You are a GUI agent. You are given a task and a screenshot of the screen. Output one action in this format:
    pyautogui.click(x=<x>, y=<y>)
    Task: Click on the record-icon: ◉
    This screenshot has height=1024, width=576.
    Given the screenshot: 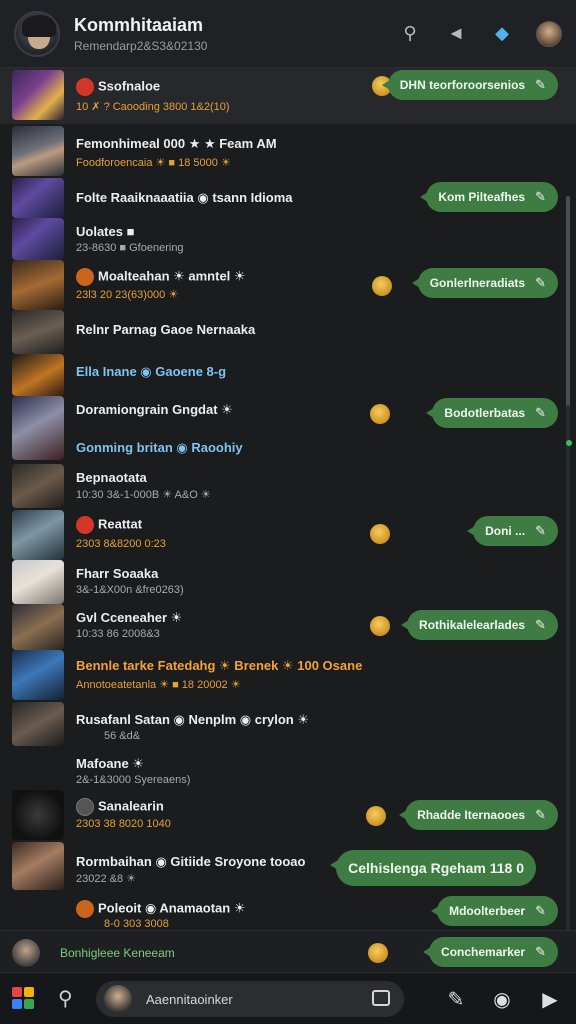 What is the action you would take?
    pyautogui.click(x=502, y=999)
    